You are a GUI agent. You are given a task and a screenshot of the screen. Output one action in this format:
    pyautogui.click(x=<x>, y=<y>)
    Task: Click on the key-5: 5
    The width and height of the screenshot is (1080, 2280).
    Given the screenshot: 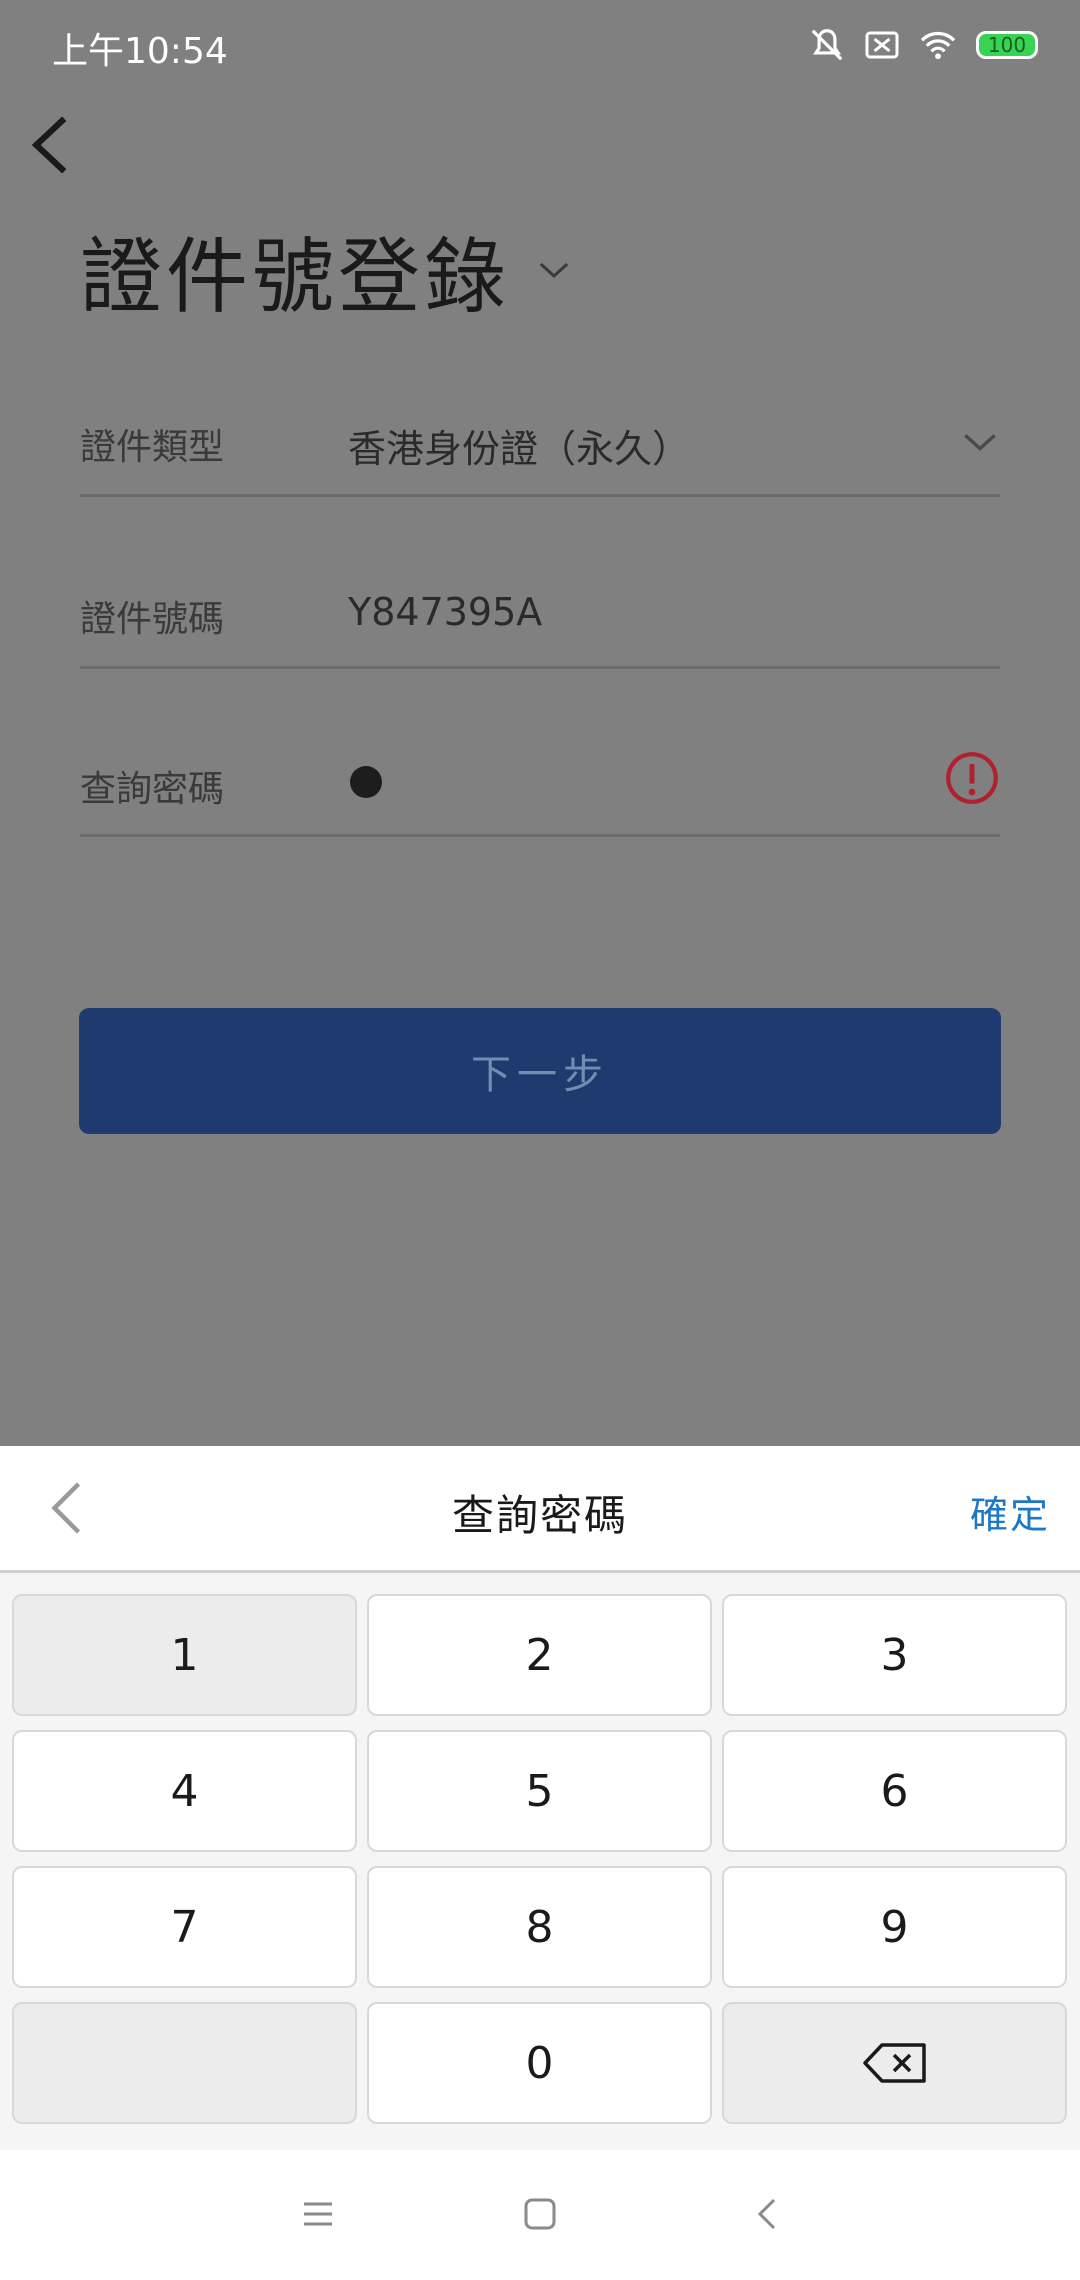 What is the action you would take?
    pyautogui.click(x=539, y=1791)
    